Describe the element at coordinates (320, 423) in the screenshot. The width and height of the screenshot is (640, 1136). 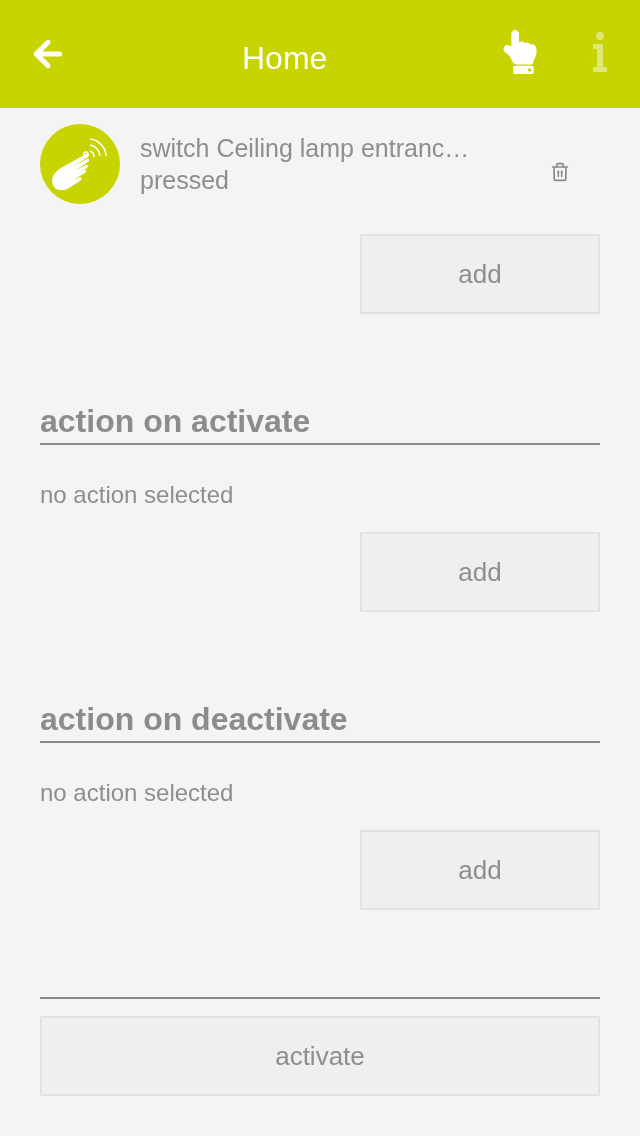
I see `section-heading: action on activate` at that location.